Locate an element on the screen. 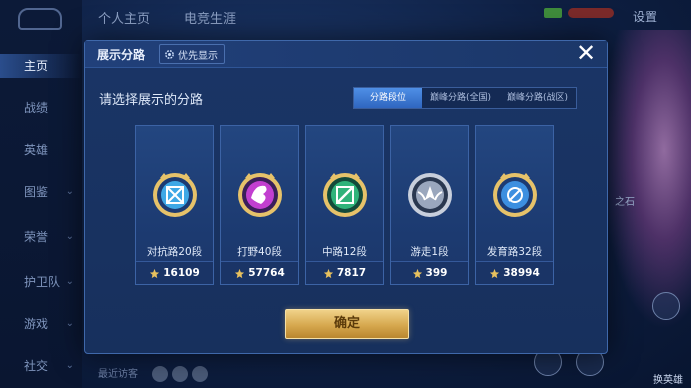 This screenshot has width=691, height=388. sidebar-item-label: 英雄 is located at coordinates (36, 150).